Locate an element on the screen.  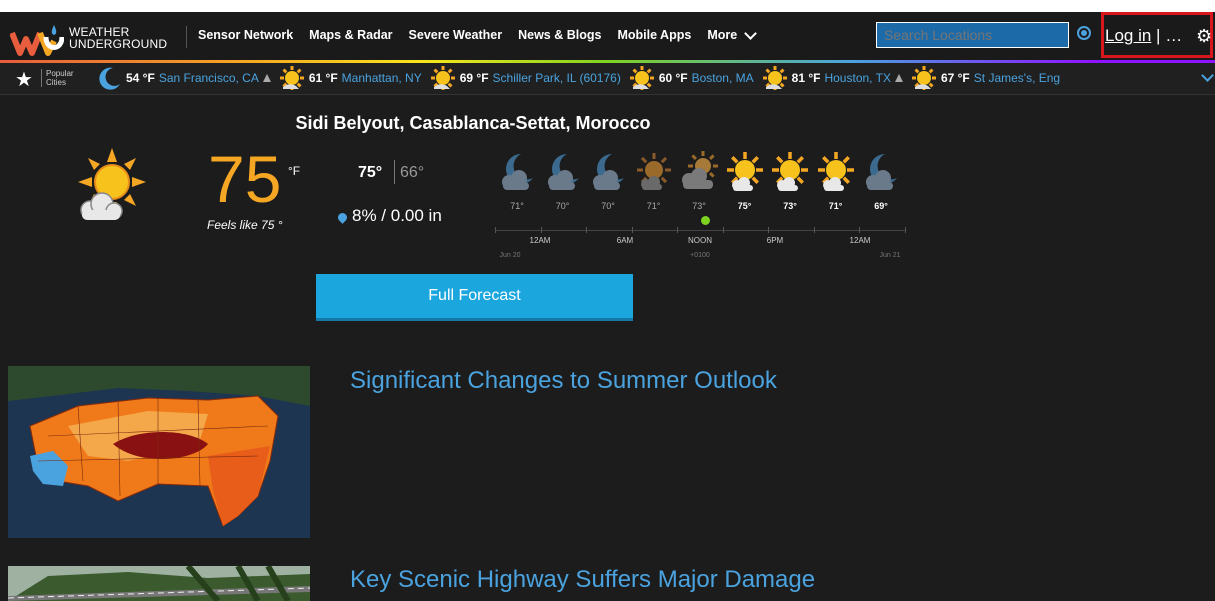
city-name: Schiller Park, IL (60176) is located at coordinates (557, 78).